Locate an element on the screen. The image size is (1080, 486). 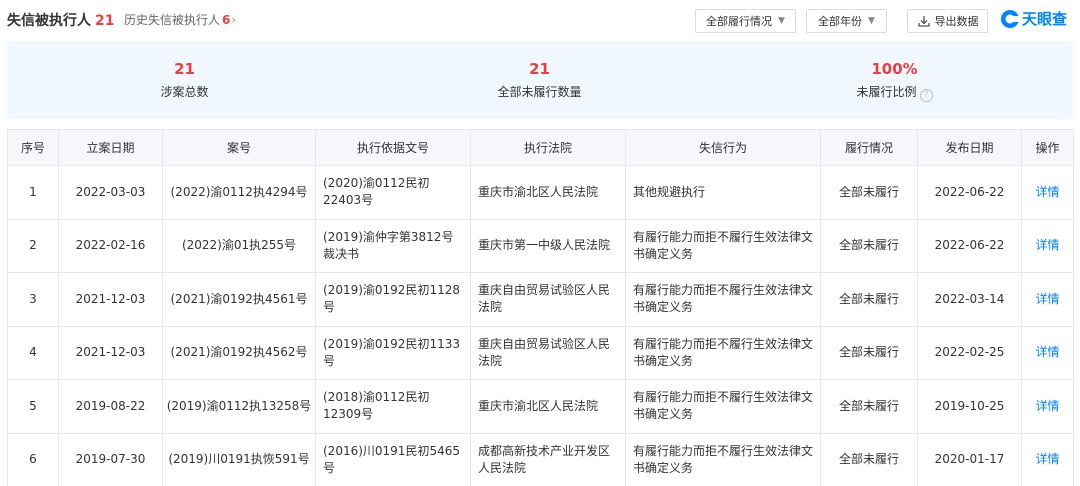
filter-year-dropdown: 全部年份 ▼ is located at coordinates (846, 21).